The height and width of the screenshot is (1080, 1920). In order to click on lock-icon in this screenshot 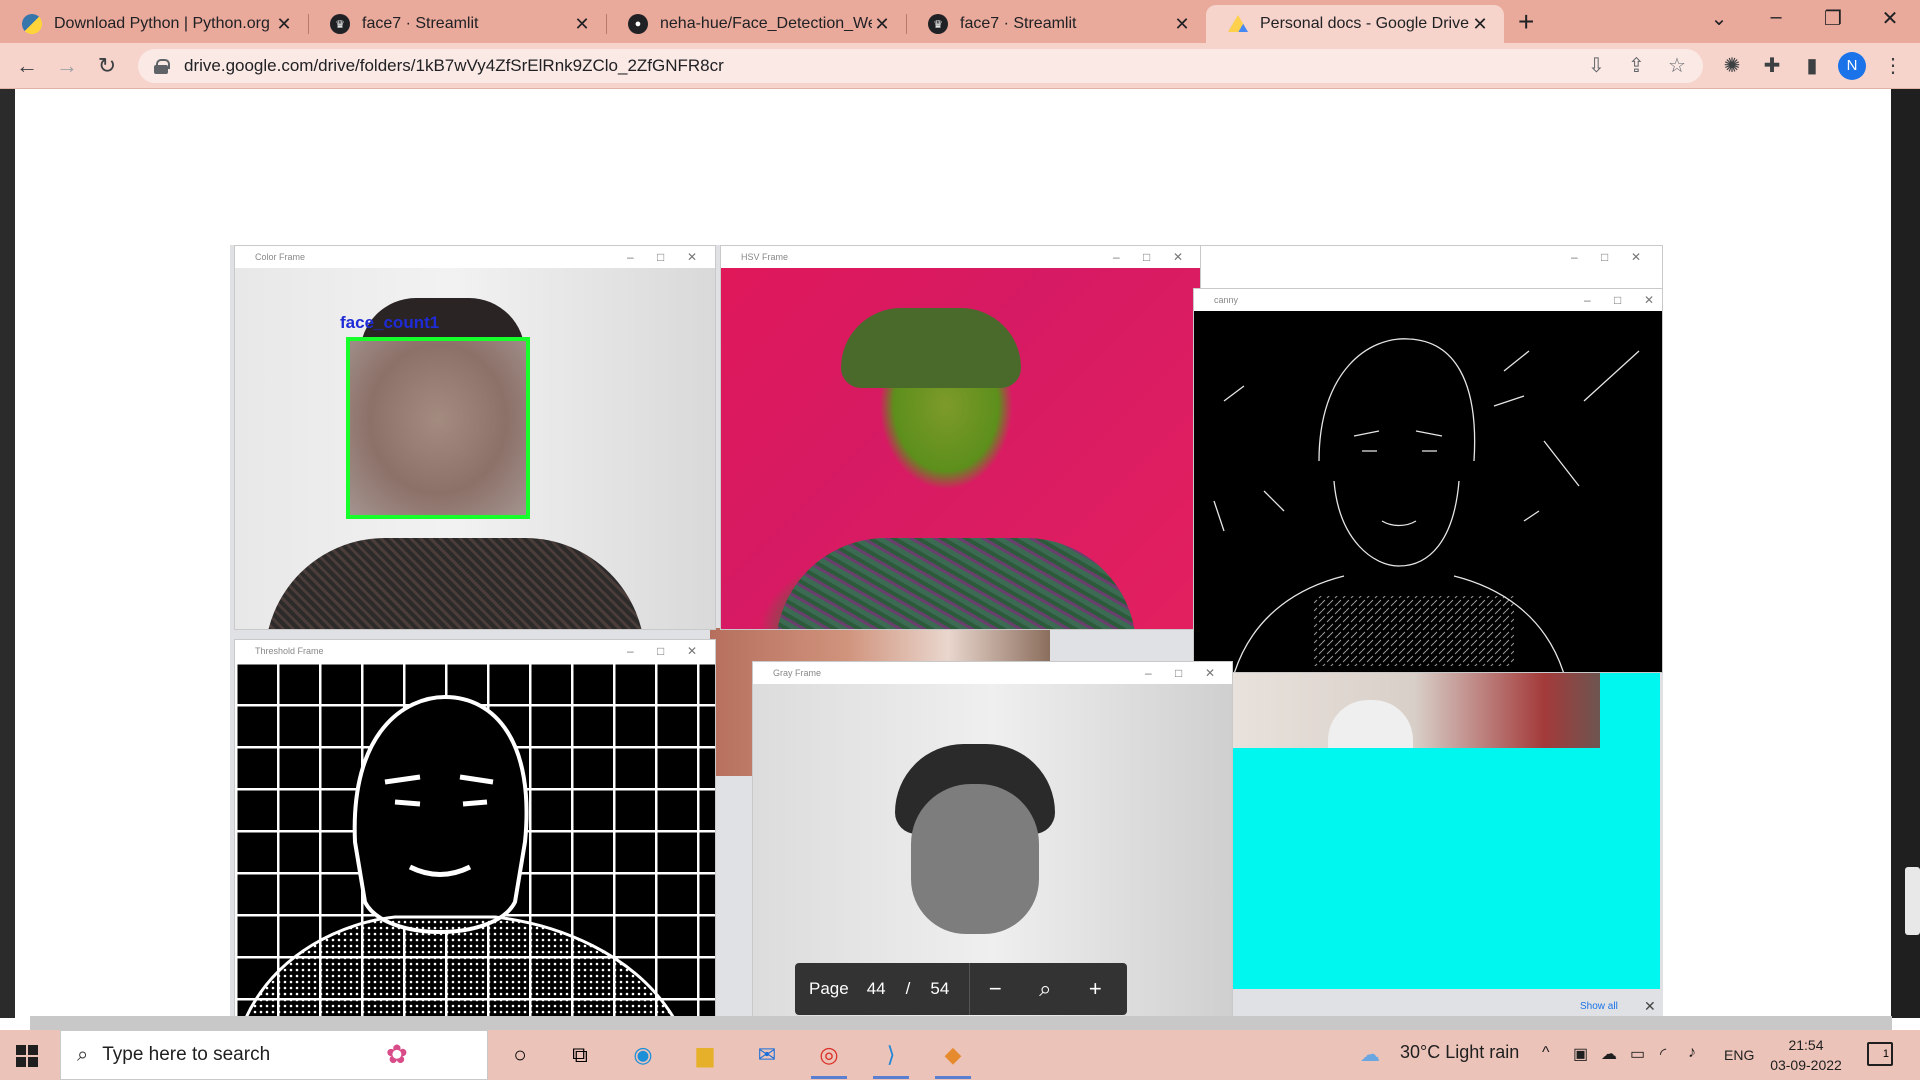, I will do `click(162, 66)`.